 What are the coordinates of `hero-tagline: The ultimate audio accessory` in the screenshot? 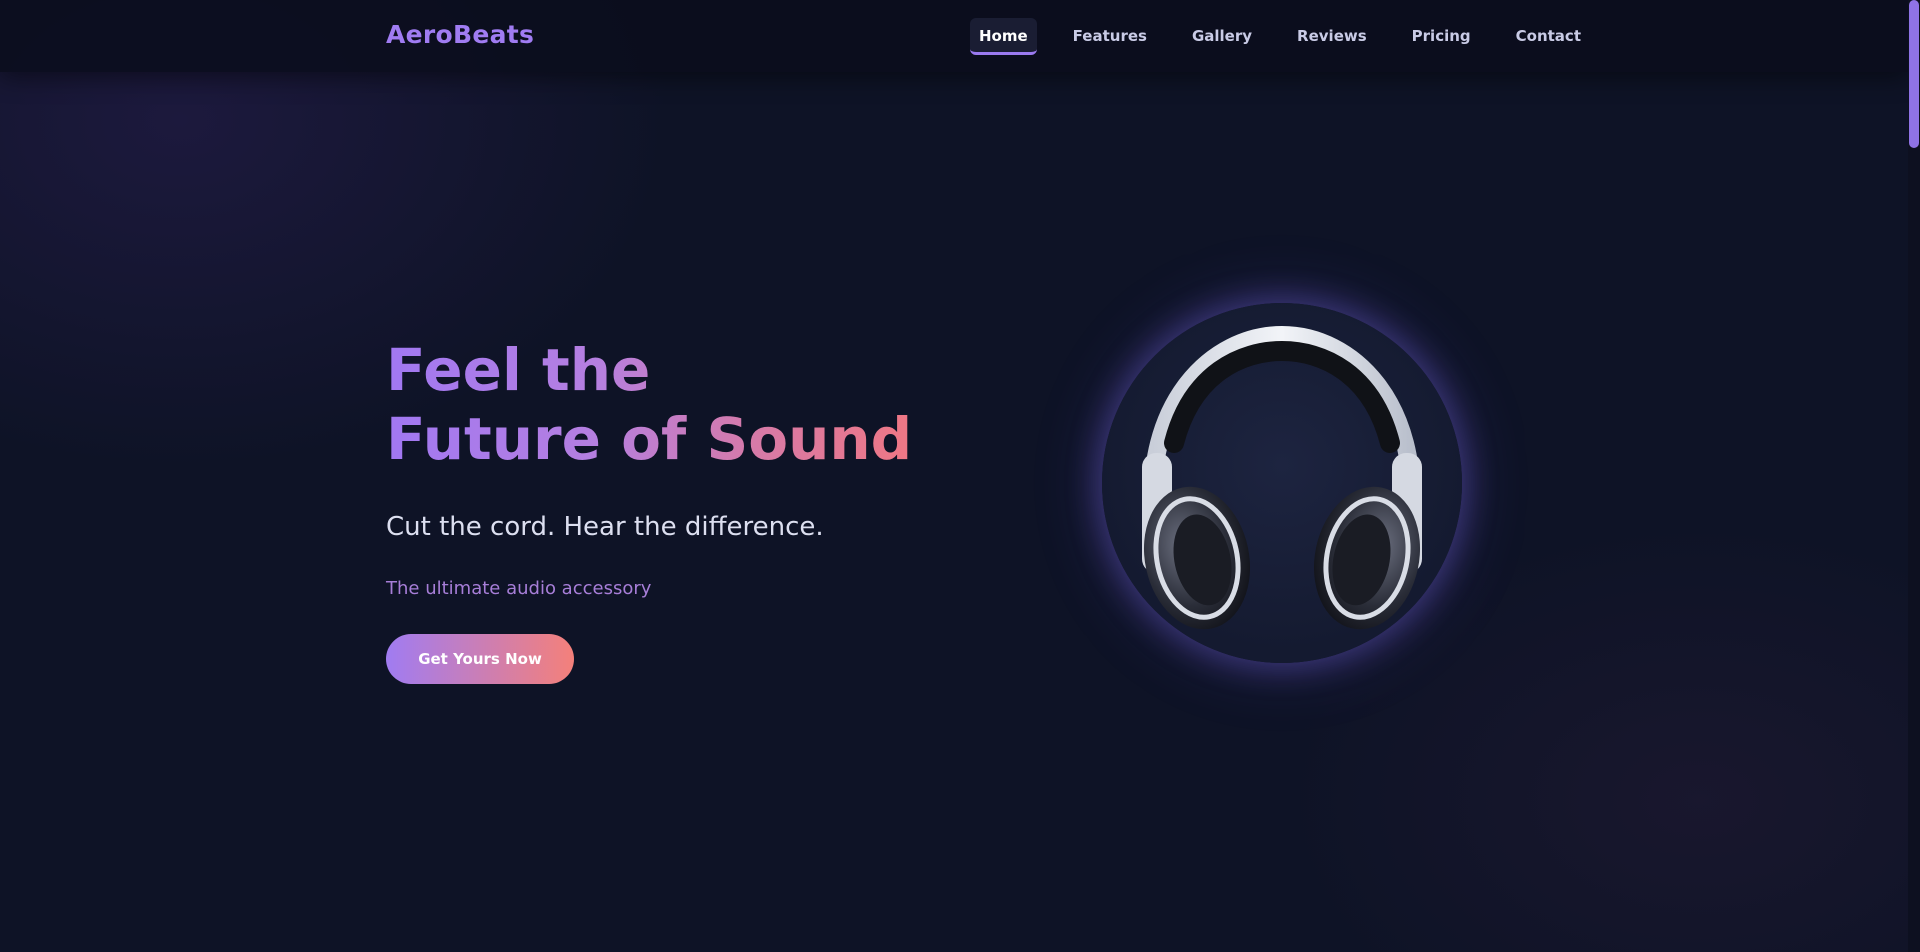 It's located at (519, 588).